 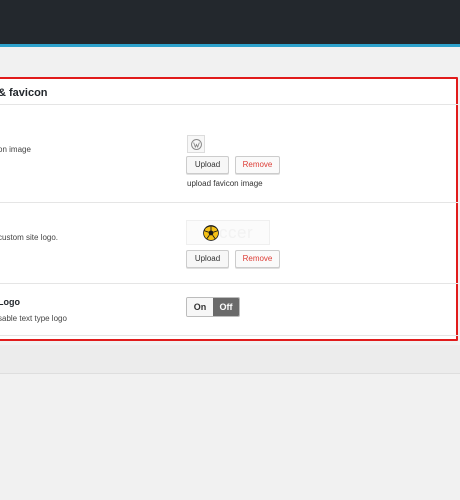 I want to click on favicon-upload-button: Upload, so click(x=207, y=165).